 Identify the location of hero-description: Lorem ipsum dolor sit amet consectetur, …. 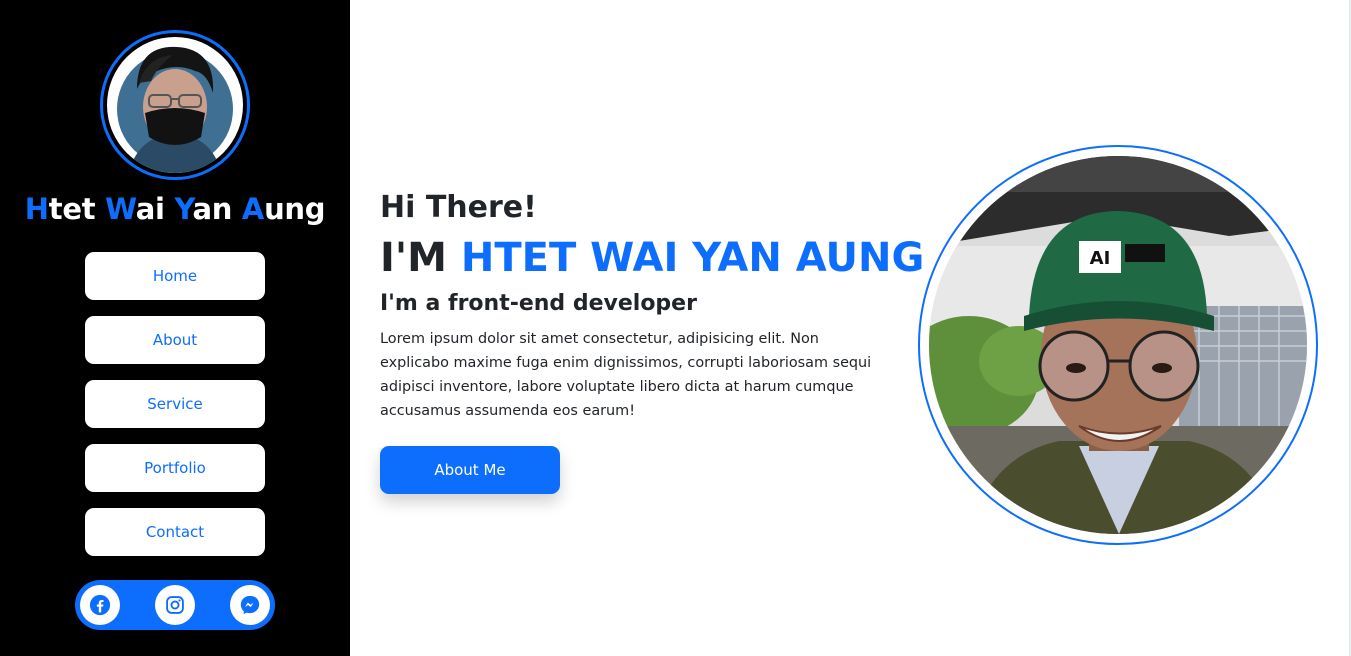
(626, 375).